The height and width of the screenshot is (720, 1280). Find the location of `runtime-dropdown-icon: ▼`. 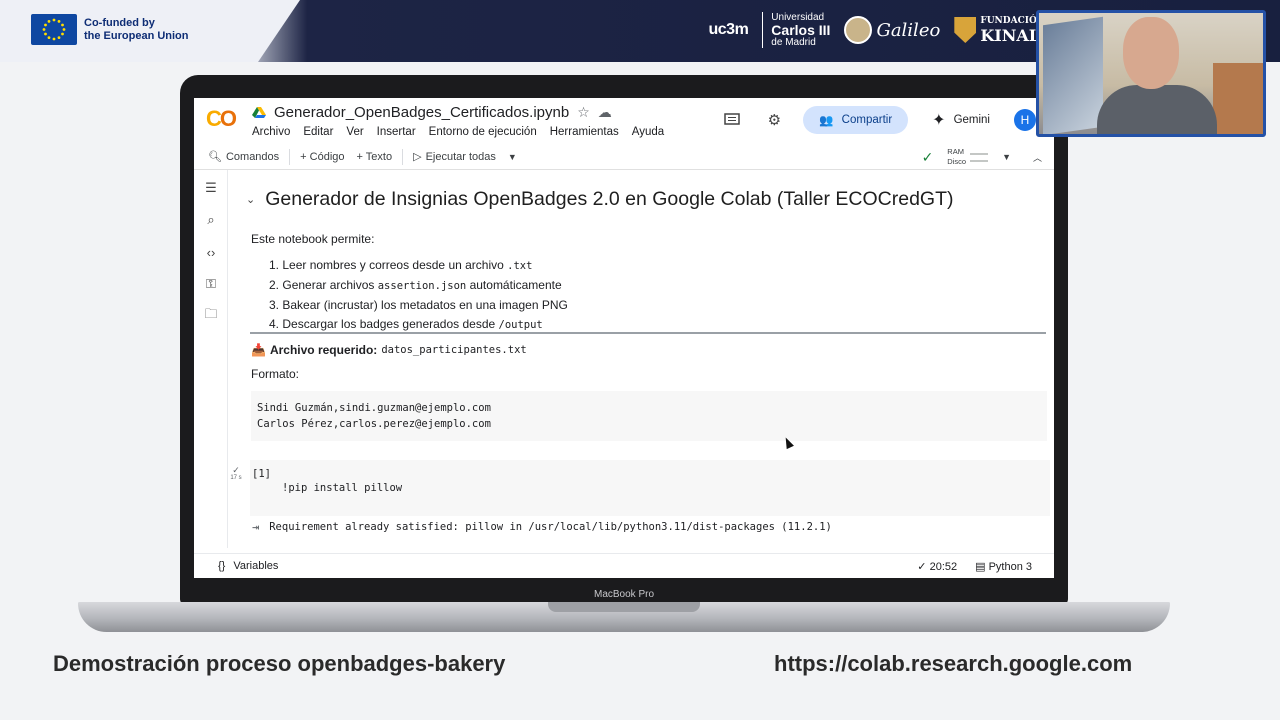

runtime-dropdown-icon: ▼ is located at coordinates (1006, 157).